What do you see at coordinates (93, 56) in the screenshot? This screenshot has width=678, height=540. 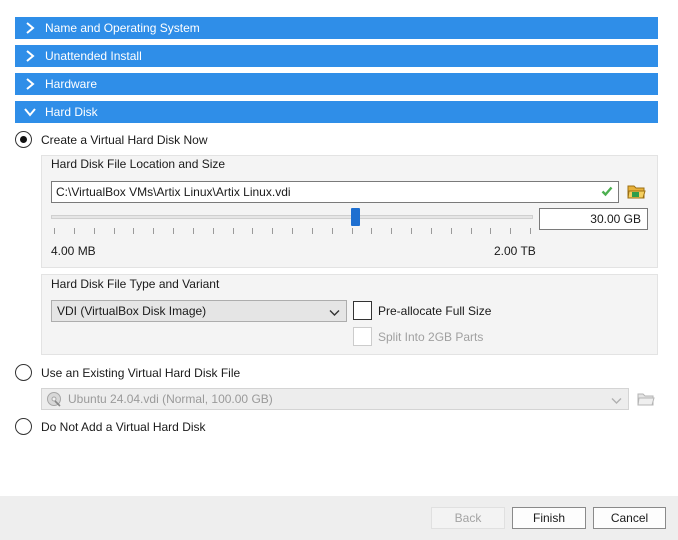 I see `section-label: Unattended Install` at bounding box center [93, 56].